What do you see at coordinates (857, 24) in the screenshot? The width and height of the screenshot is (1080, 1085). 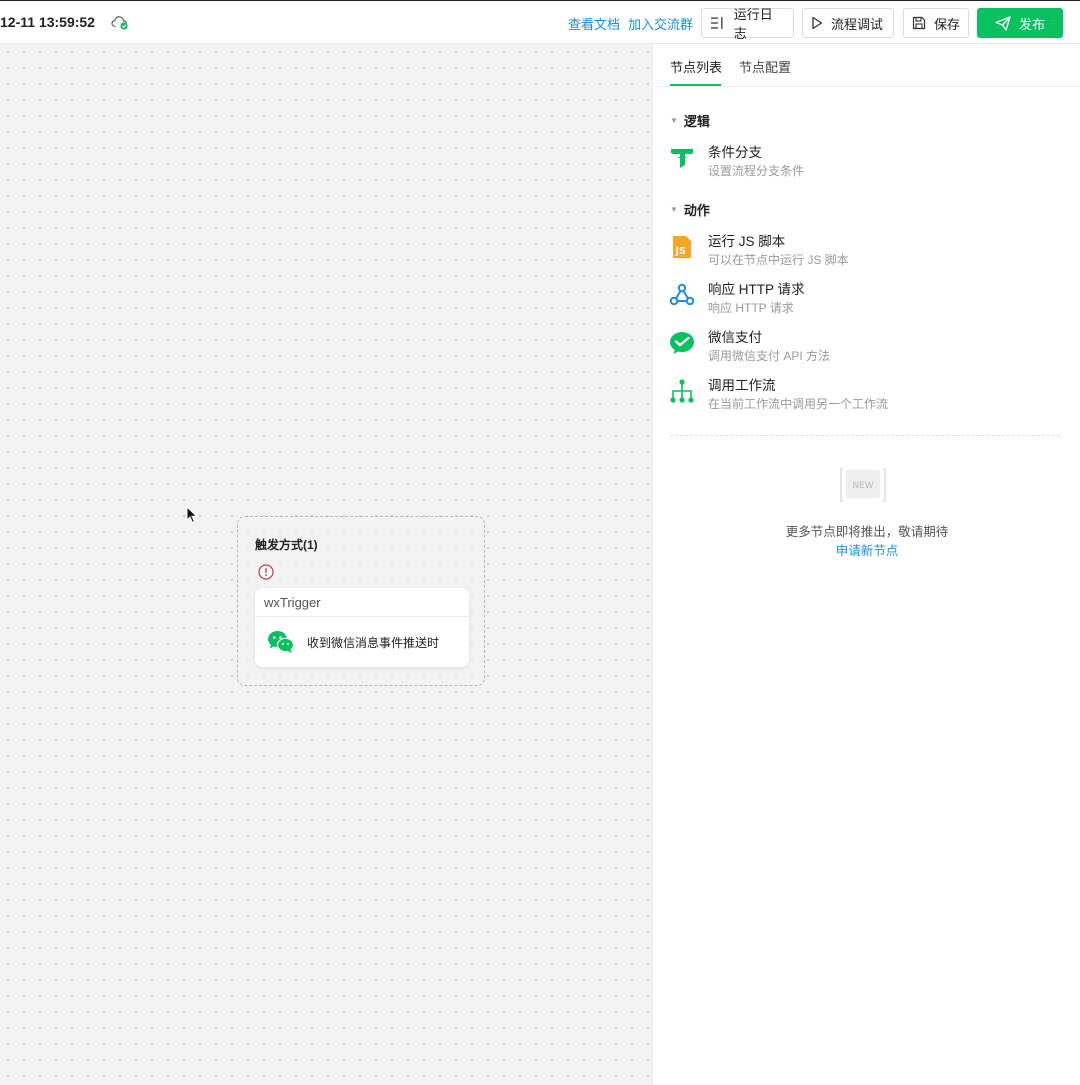 I see `debug-flow-label: 流程调试` at bounding box center [857, 24].